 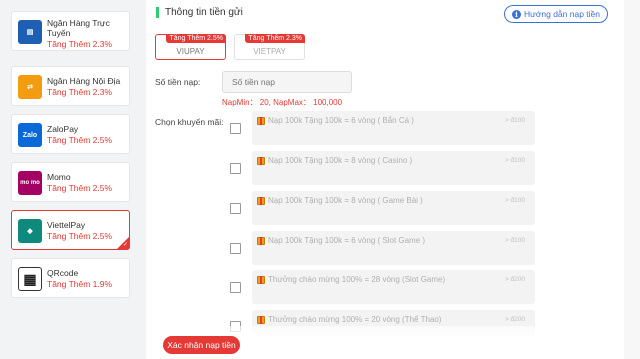 What do you see at coordinates (178, 82) in the screenshot?
I see `amount-label: Số tiền nạp:` at bounding box center [178, 82].